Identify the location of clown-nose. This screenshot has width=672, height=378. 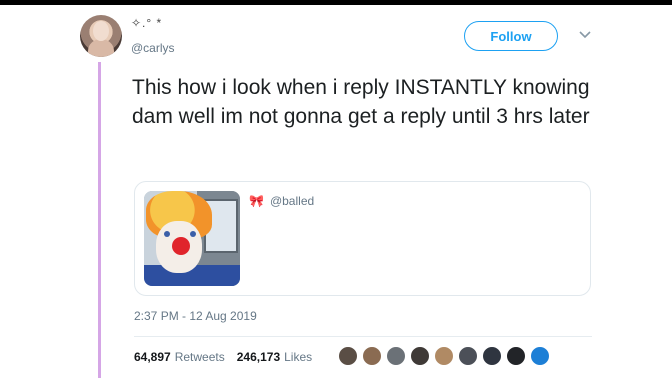
(181, 246).